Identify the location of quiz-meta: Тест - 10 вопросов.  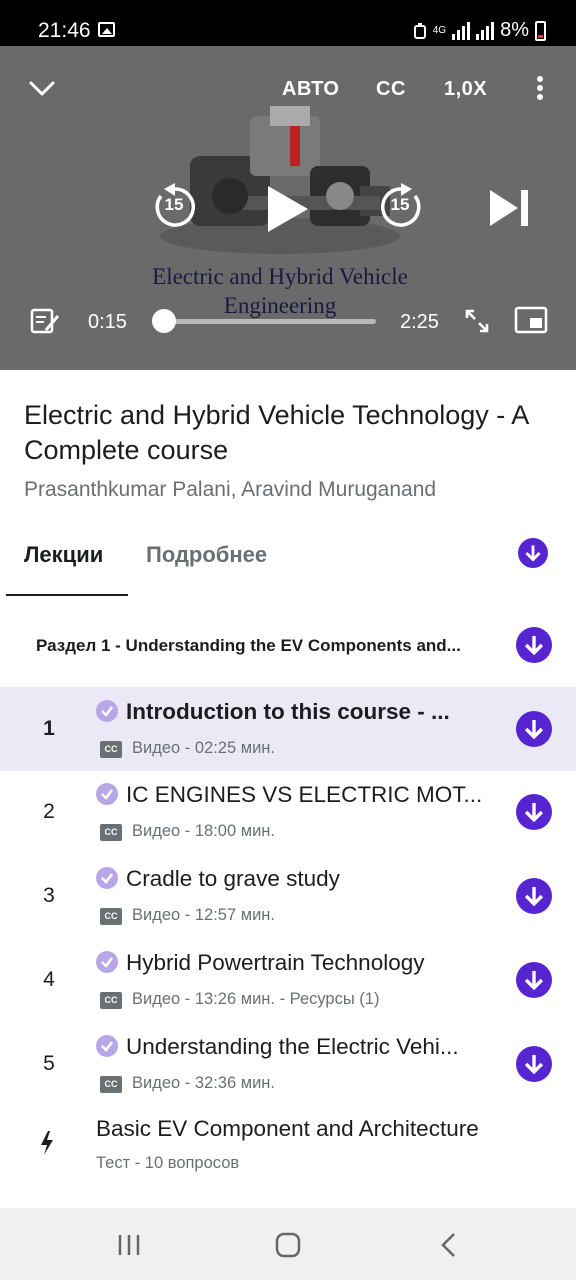
(168, 1163).